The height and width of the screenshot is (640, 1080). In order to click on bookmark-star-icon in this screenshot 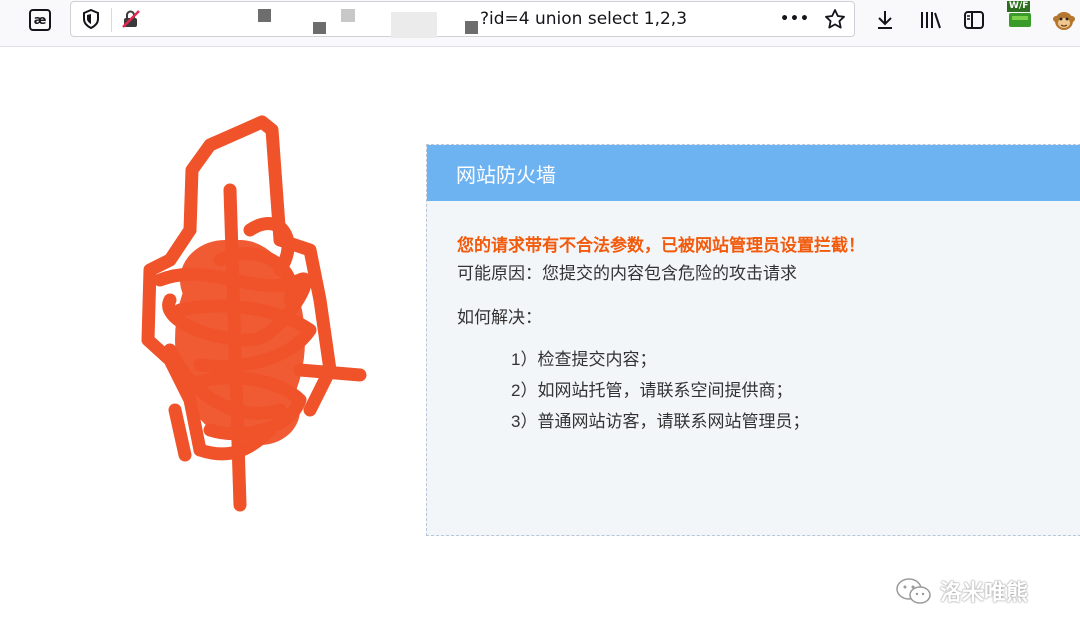, I will do `click(835, 19)`.